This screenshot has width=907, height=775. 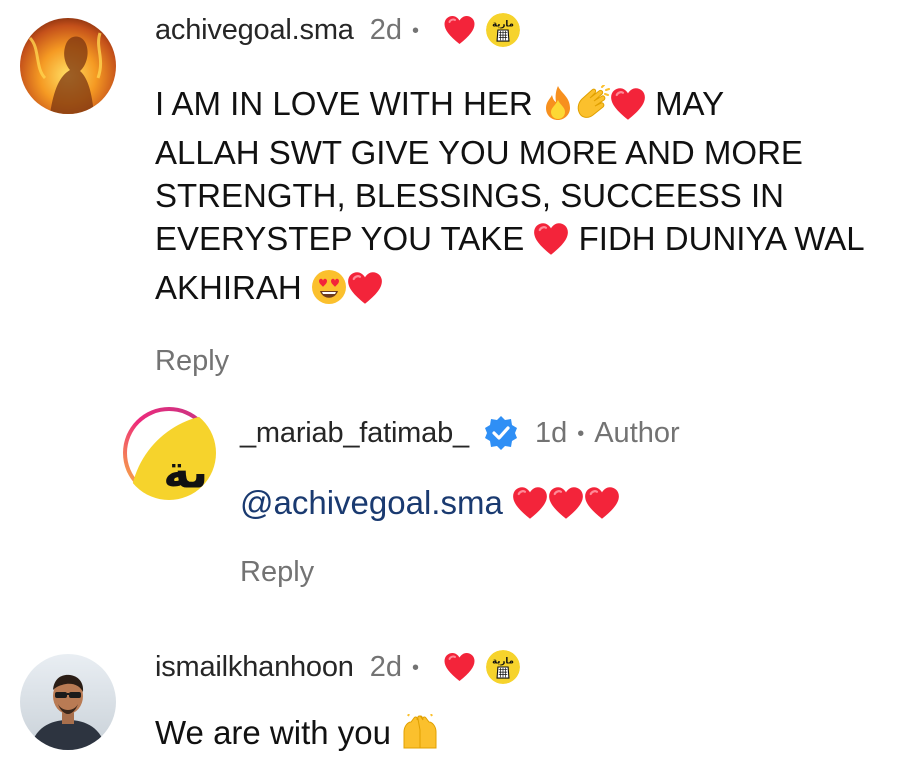 I want to click on comment-text: We are with you, so click(x=525, y=735).